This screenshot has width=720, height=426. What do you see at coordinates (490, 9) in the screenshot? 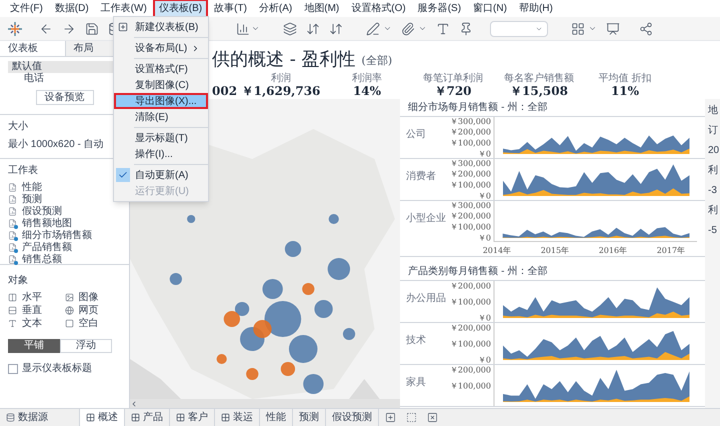
I see `menu-item: 窗口(N)` at bounding box center [490, 9].